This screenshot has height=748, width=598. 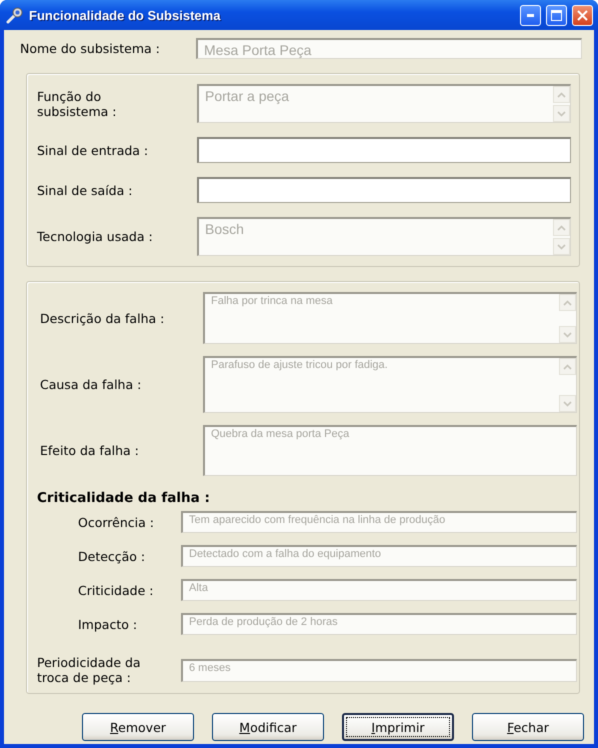 What do you see at coordinates (77, 103) in the screenshot?
I see `field-label: Função do subsistema :` at bounding box center [77, 103].